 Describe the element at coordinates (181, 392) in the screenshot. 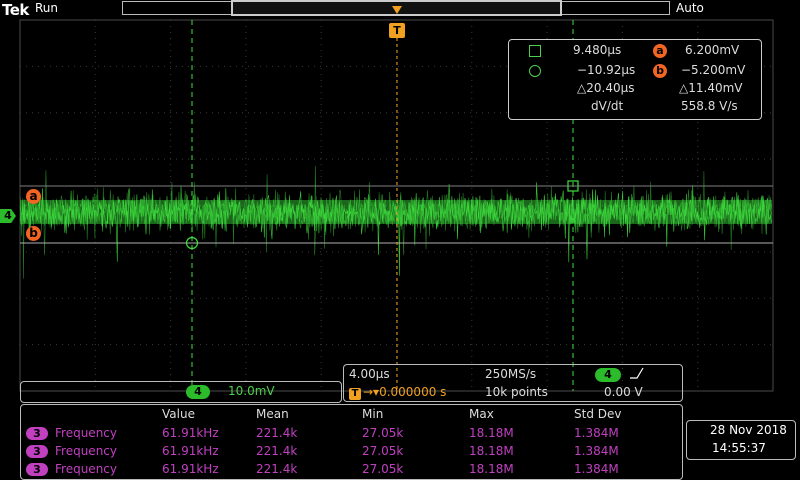

I see `vertical-scale-panel` at that location.